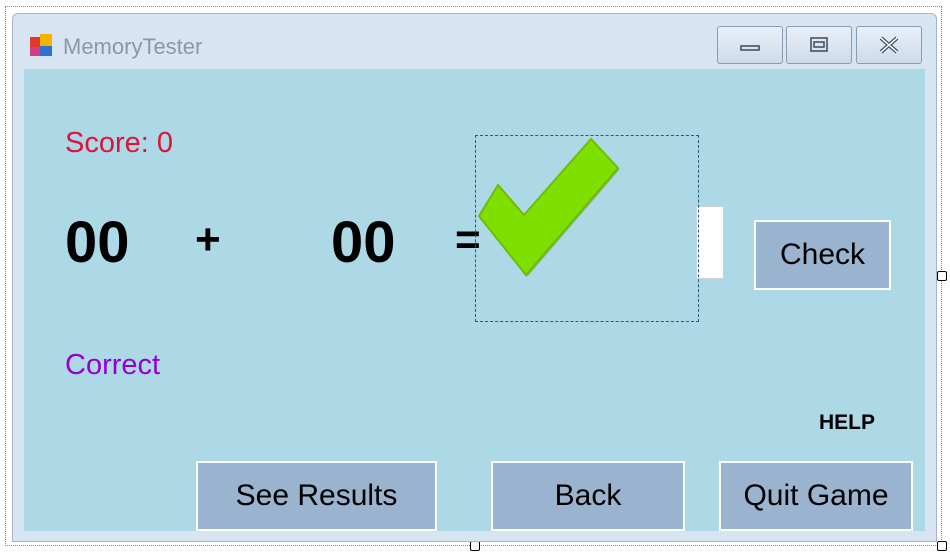  Describe the element at coordinates (588, 496) in the screenshot. I see `back-button: Back` at that location.